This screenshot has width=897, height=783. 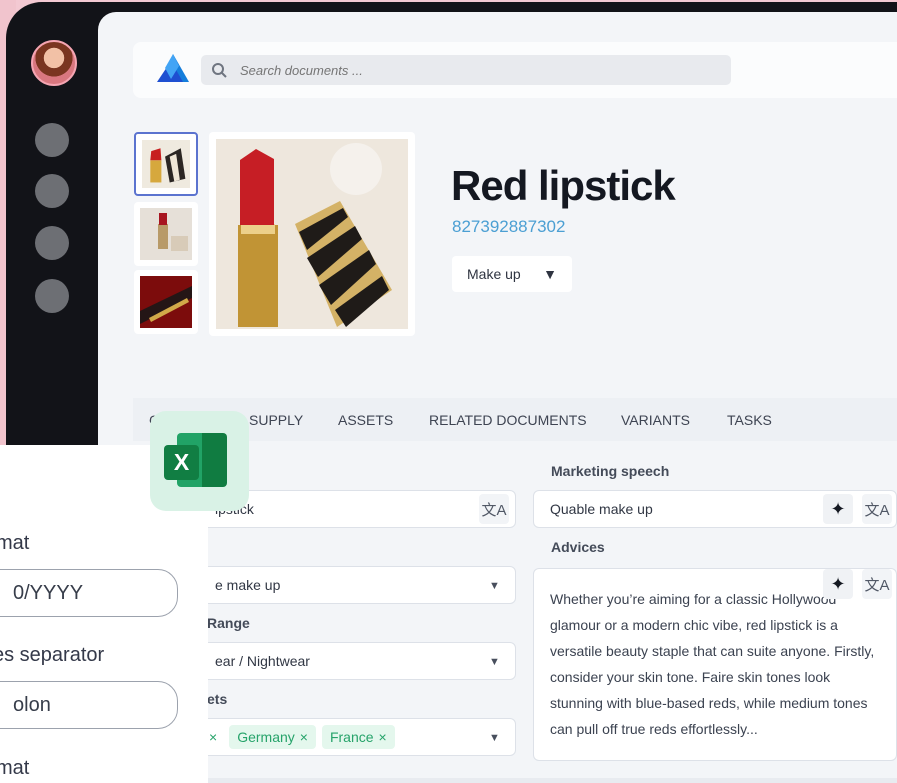 What do you see at coordinates (552, 780) in the screenshot?
I see `bottom-divider` at bounding box center [552, 780].